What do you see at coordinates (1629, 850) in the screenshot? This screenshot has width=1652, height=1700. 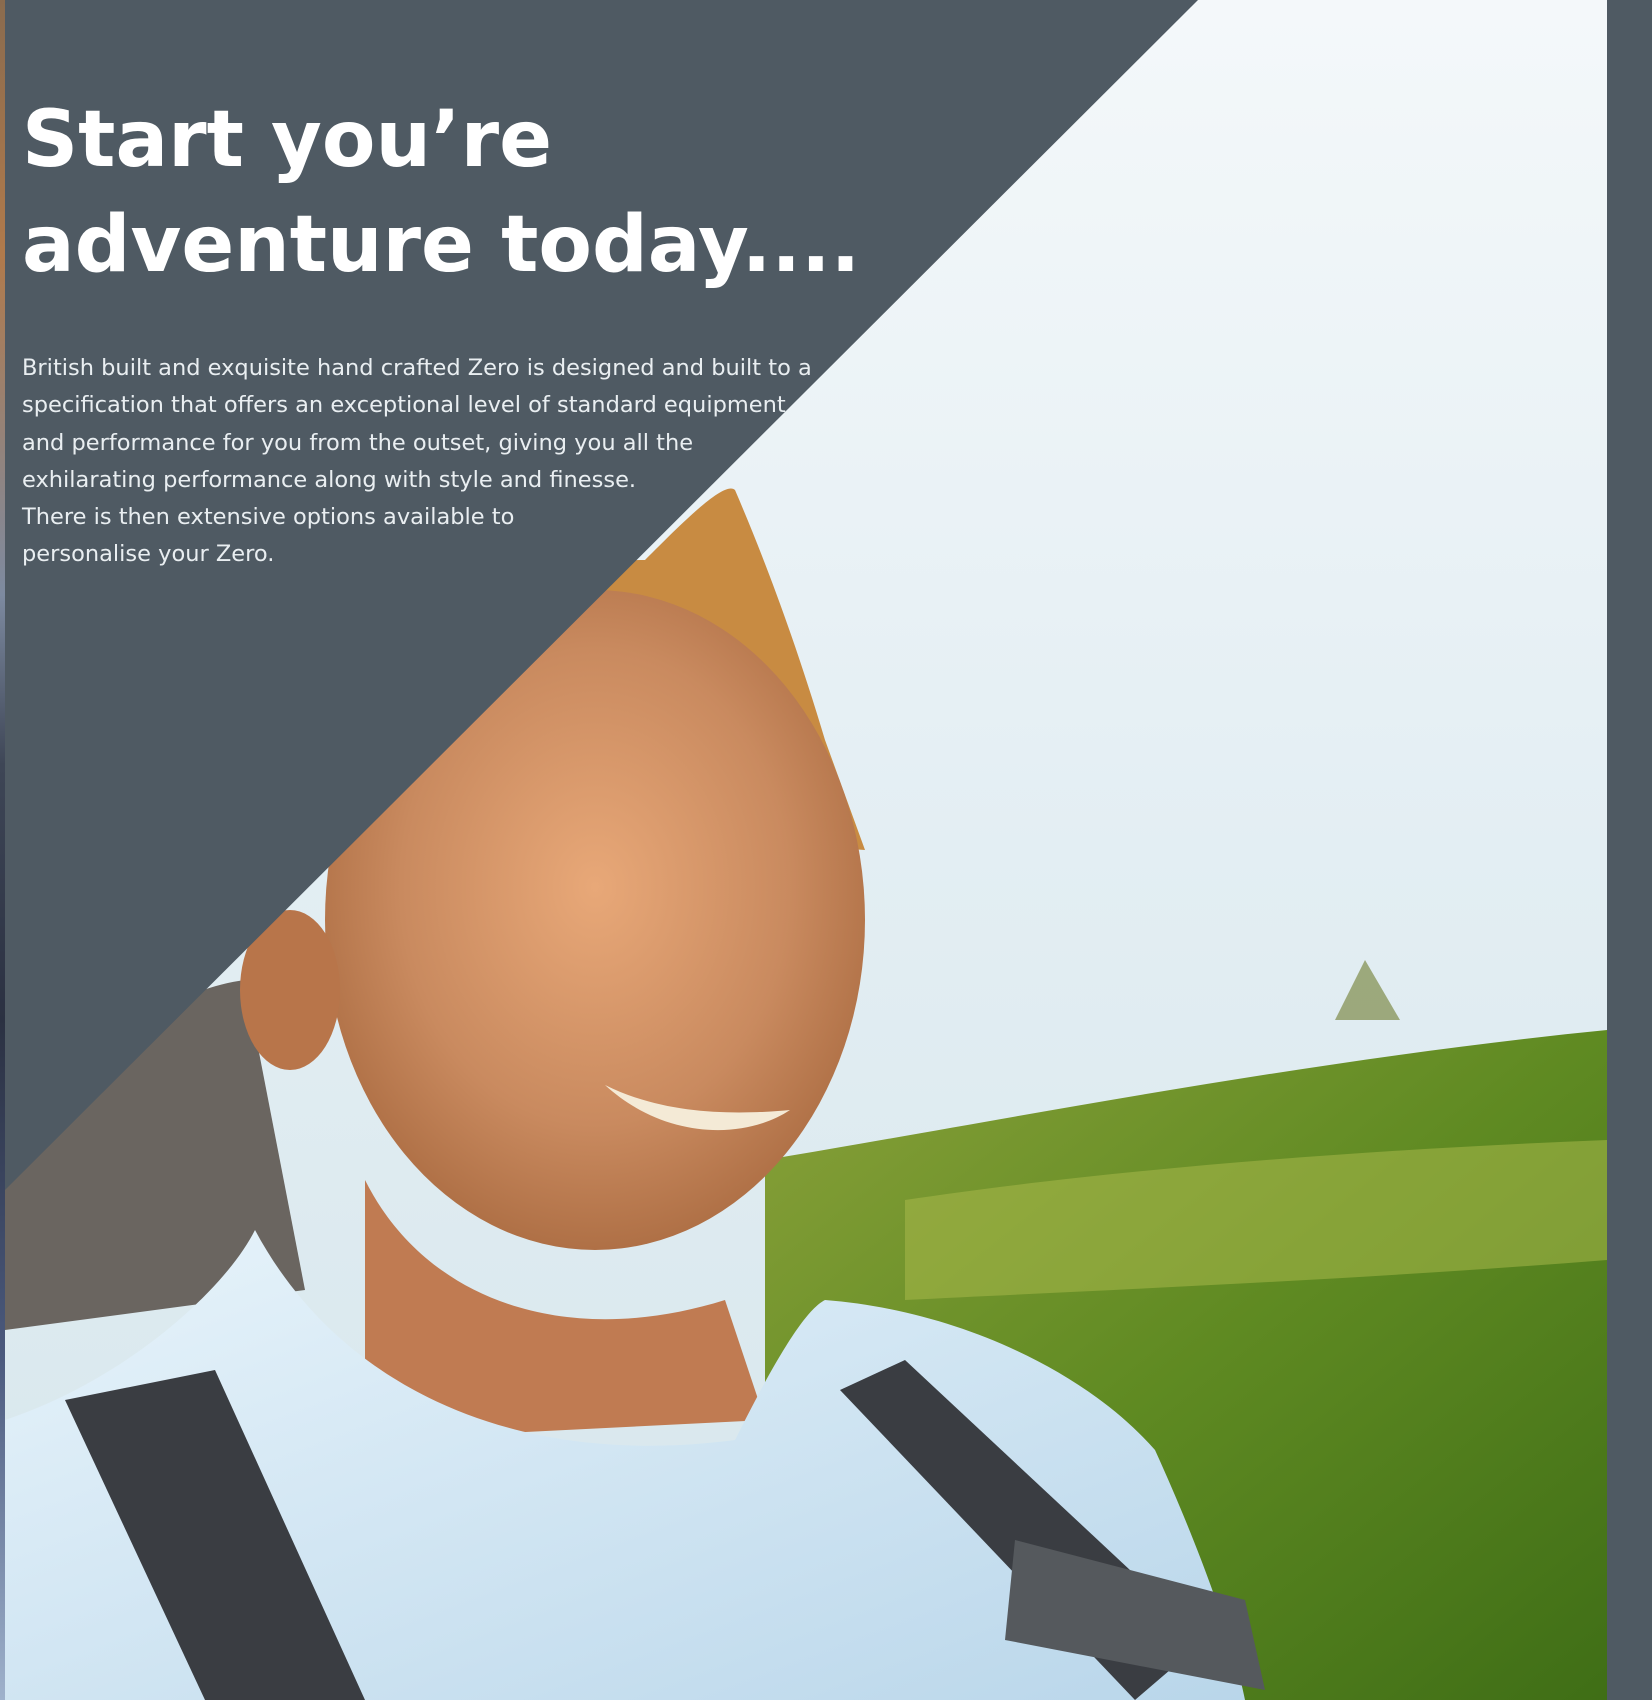 I see `right-margin` at bounding box center [1629, 850].